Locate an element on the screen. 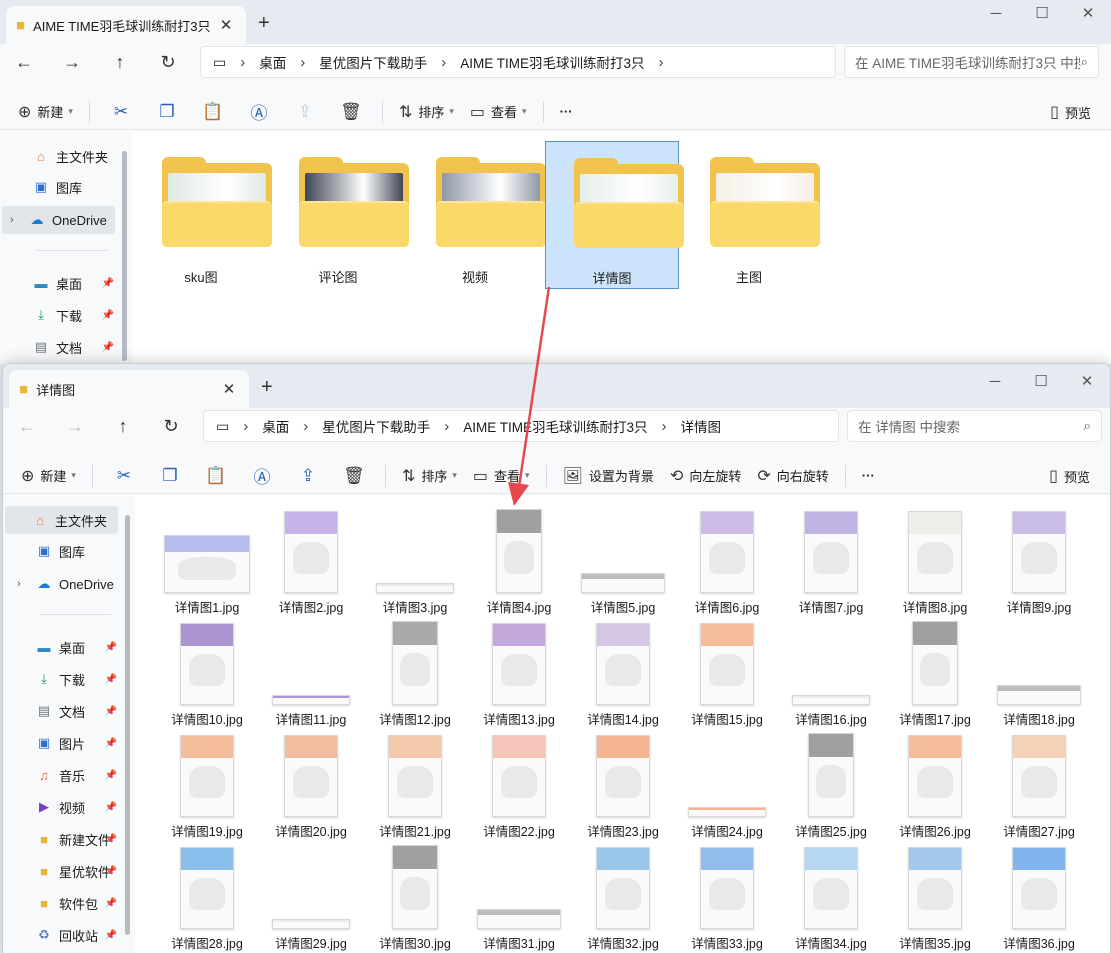 This screenshot has width=1111, height=954. folder-item: 主图 is located at coordinates (751, 215).